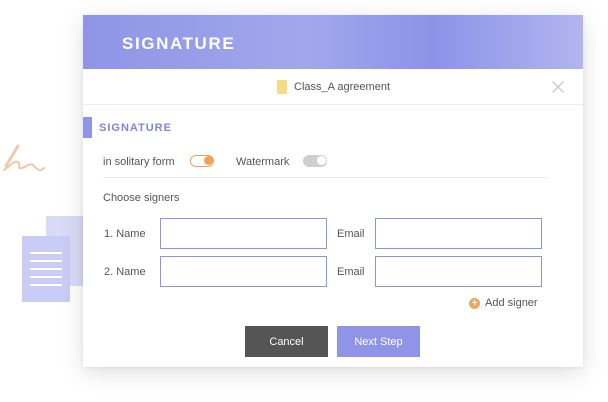 Image resolution: width=608 pixels, height=402 pixels. Describe the element at coordinates (282, 87) in the screenshot. I see `document-icon` at that location.